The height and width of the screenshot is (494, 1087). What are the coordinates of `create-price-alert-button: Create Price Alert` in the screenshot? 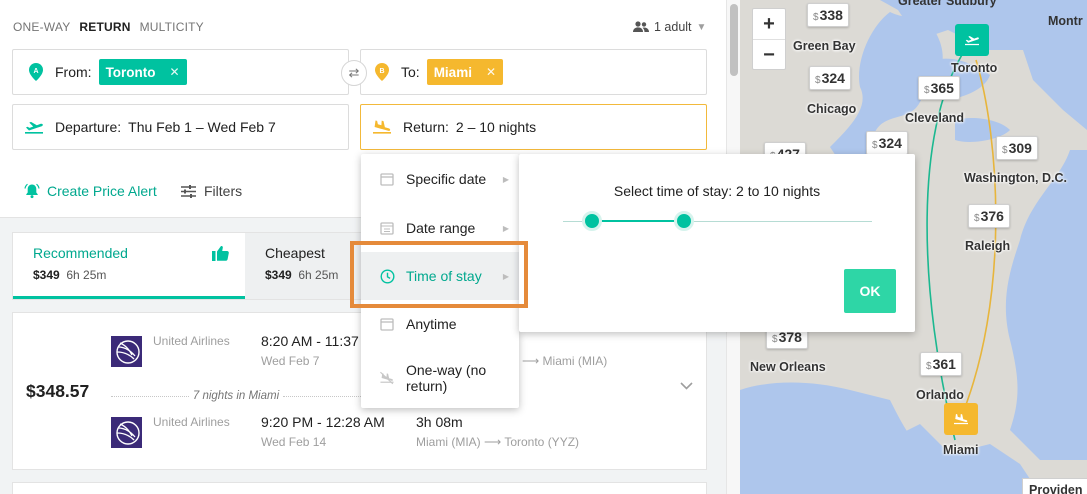 It's located at (90, 191).